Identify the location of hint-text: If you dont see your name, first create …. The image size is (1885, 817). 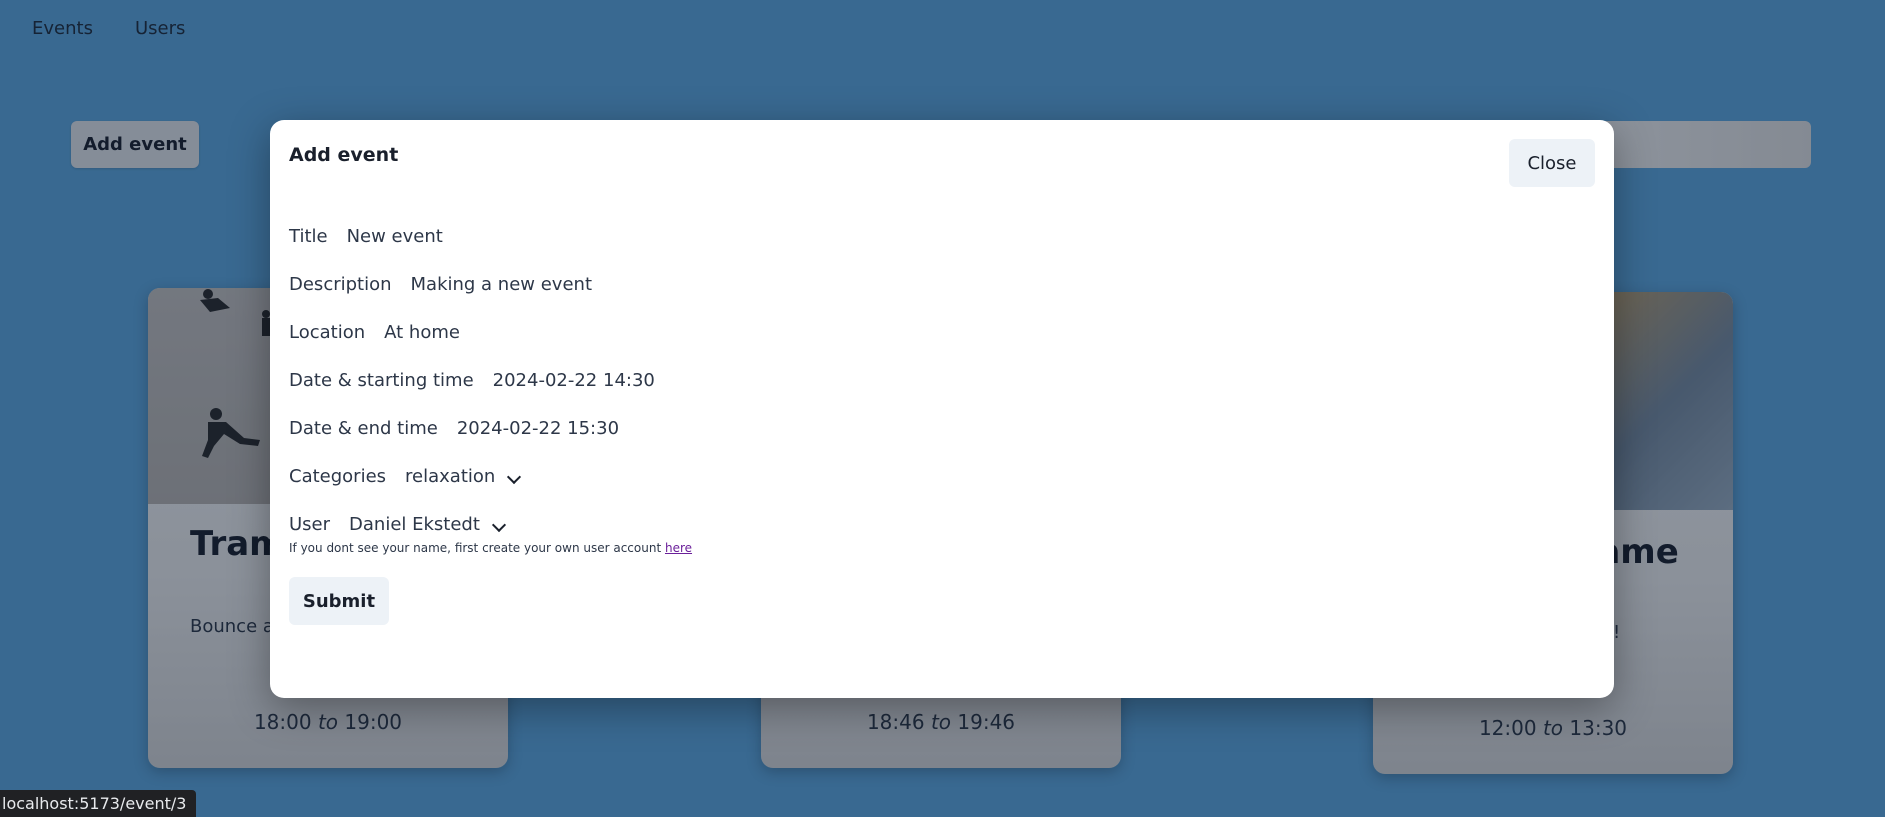
(475, 548).